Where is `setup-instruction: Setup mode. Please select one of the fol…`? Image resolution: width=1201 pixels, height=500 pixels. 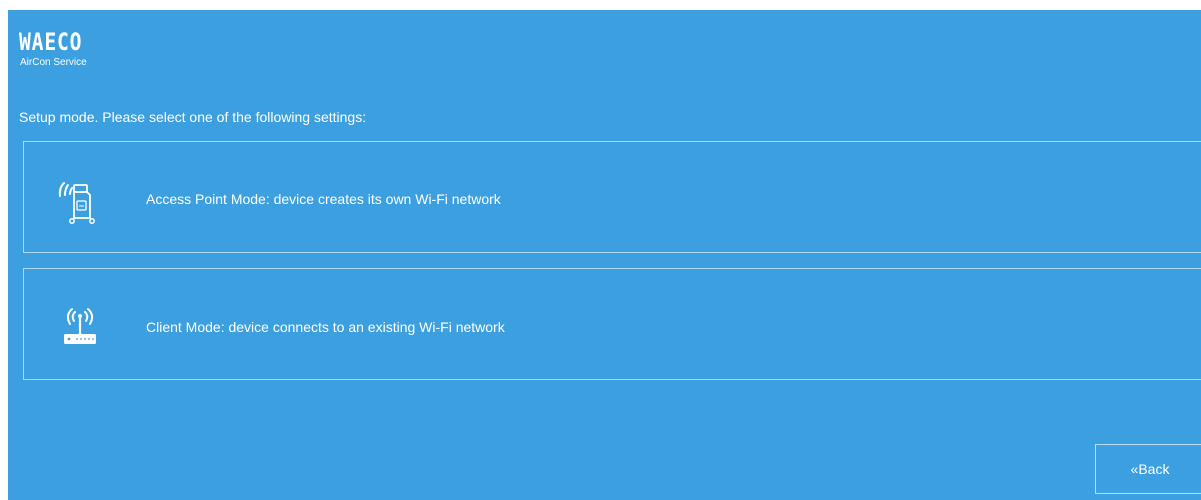
setup-instruction: Setup mode. Please select one of the fol… is located at coordinates (193, 117).